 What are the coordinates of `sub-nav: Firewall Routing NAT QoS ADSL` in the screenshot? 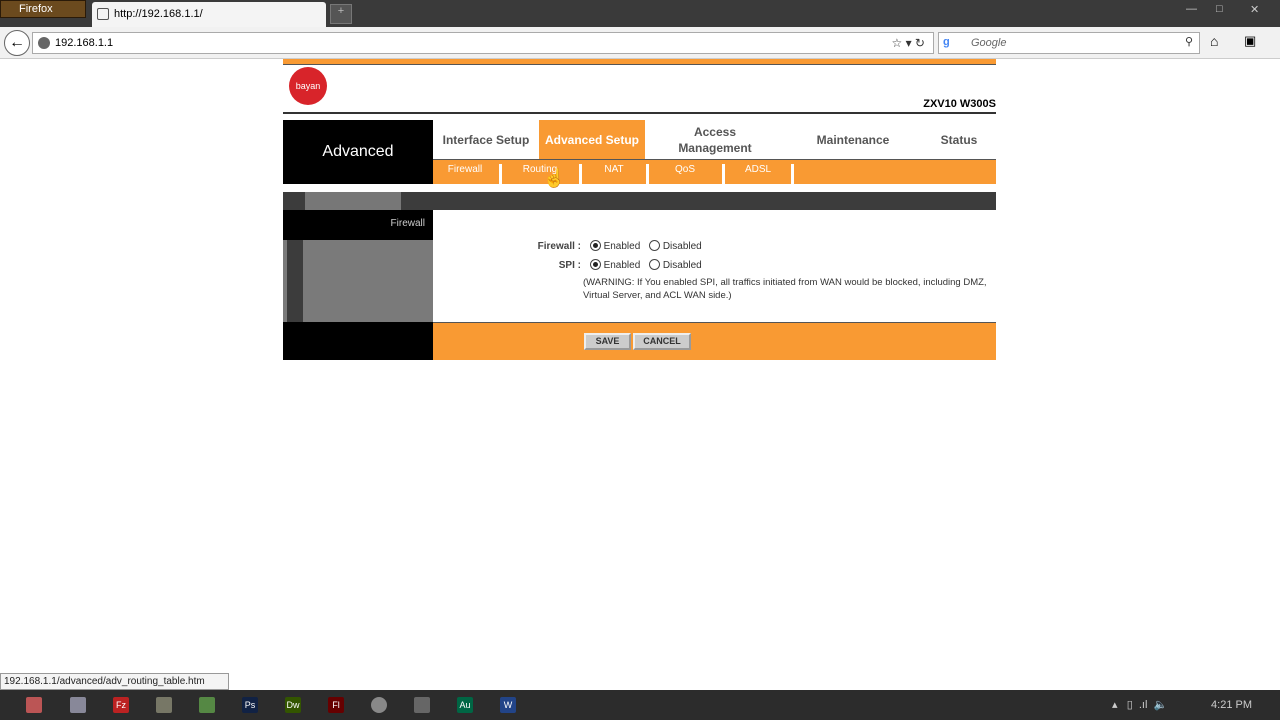 It's located at (714, 171).